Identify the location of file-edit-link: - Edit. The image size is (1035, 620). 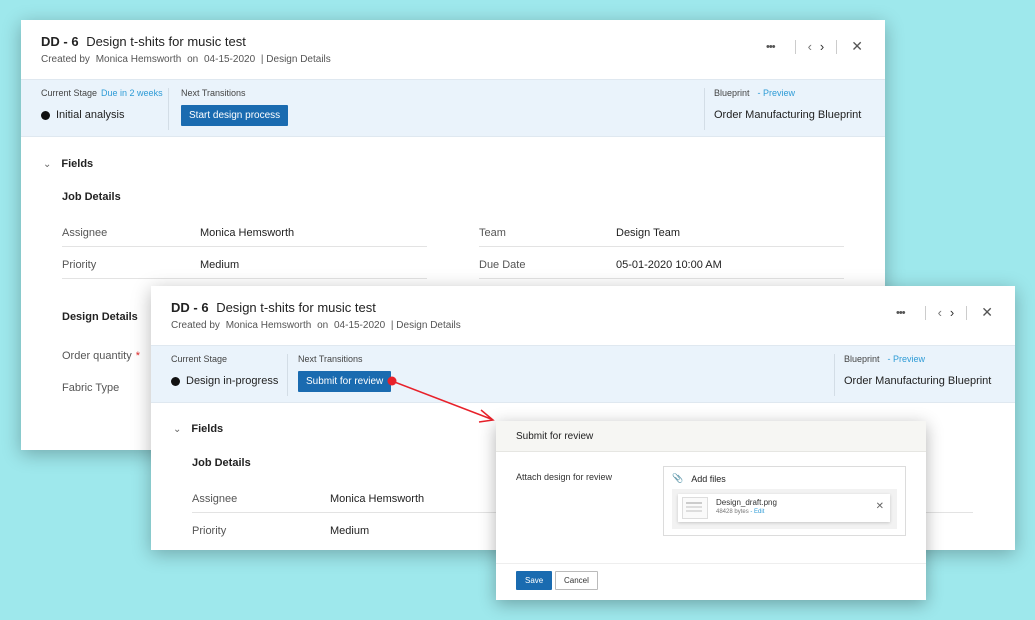
(757, 512).